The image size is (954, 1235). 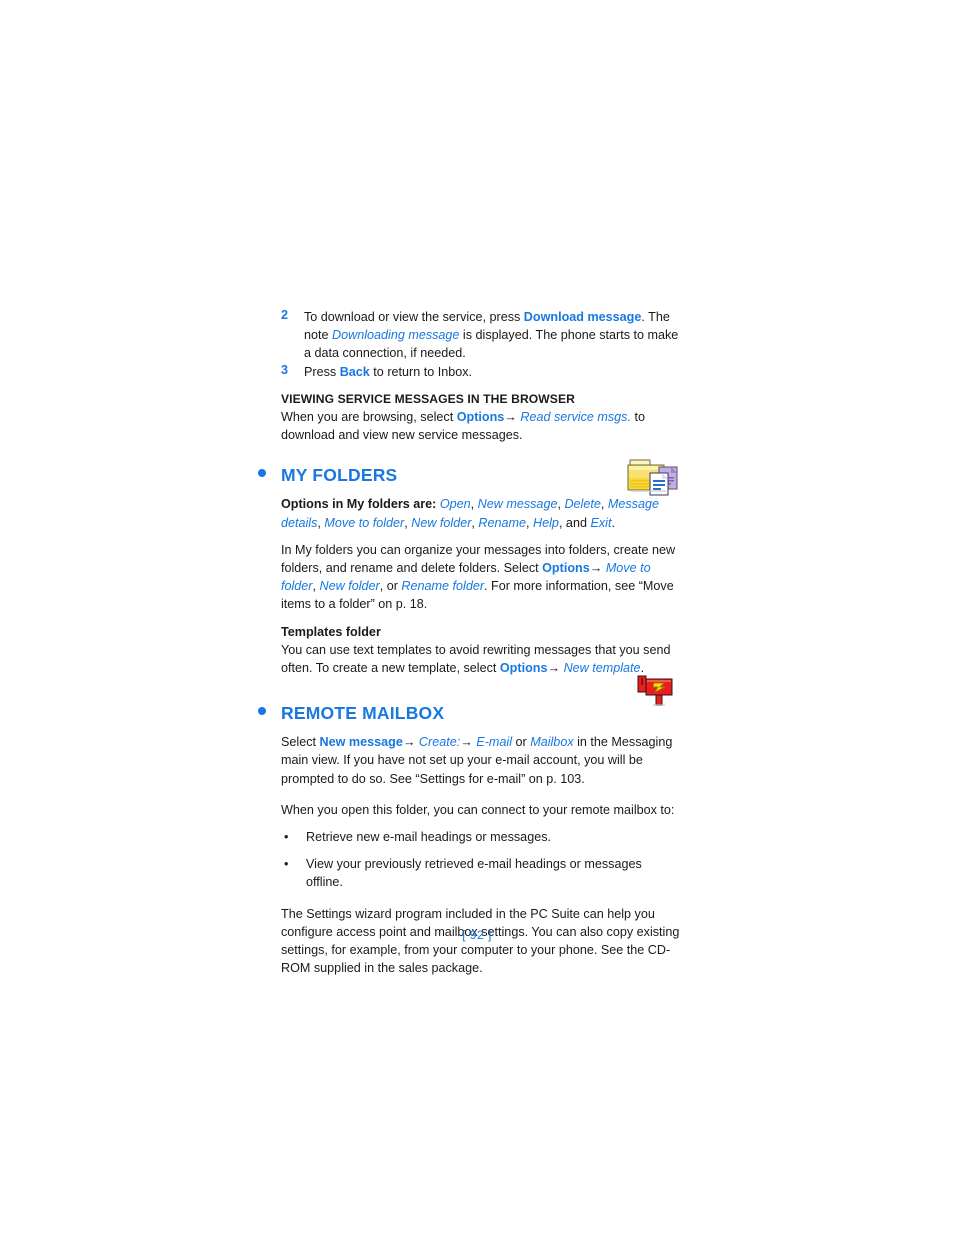 What do you see at coordinates (421, 371) in the screenshot?
I see `step-text-tail: to return to Inbox.` at bounding box center [421, 371].